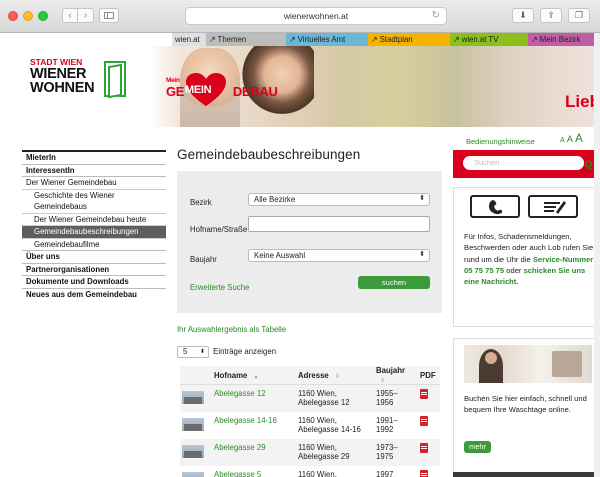 Image resolution: width=600 pixels, height=477 pixels. Describe the element at coordinates (428, 375) in the screenshot. I see `column-header-pdf: PDF` at that location.